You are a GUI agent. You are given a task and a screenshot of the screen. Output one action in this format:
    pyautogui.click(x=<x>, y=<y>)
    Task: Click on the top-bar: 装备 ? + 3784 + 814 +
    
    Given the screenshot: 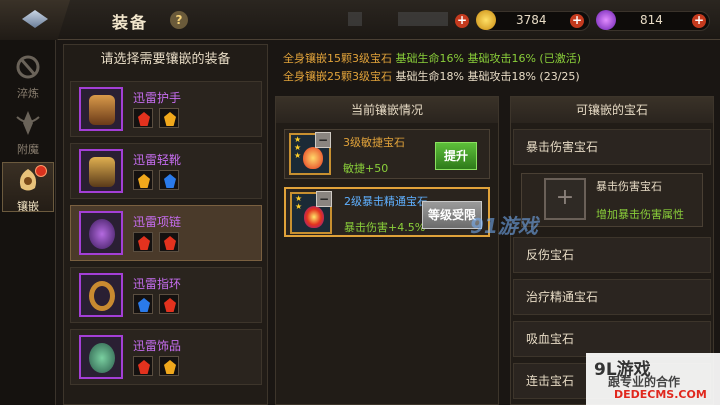 What is the action you would take?
    pyautogui.click(x=360, y=20)
    